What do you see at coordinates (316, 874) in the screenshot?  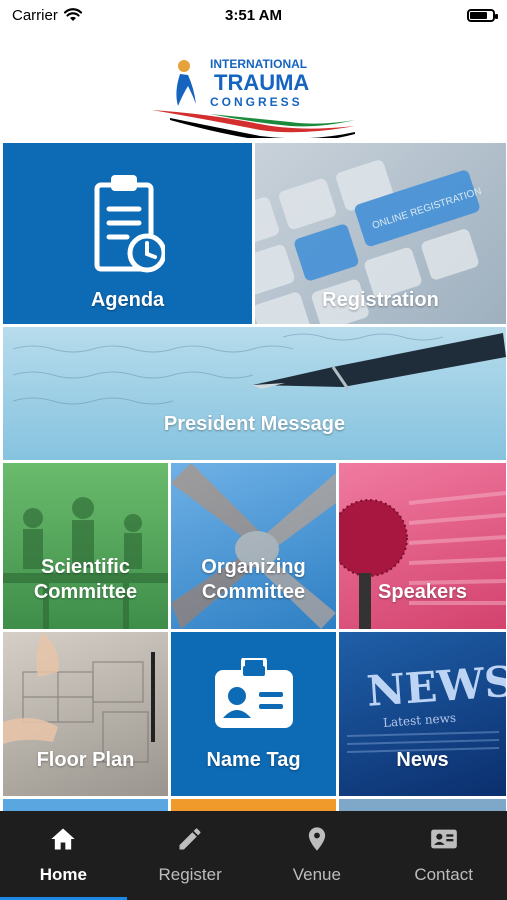 I see `nav-venue-label: Venue` at bounding box center [316, 874].